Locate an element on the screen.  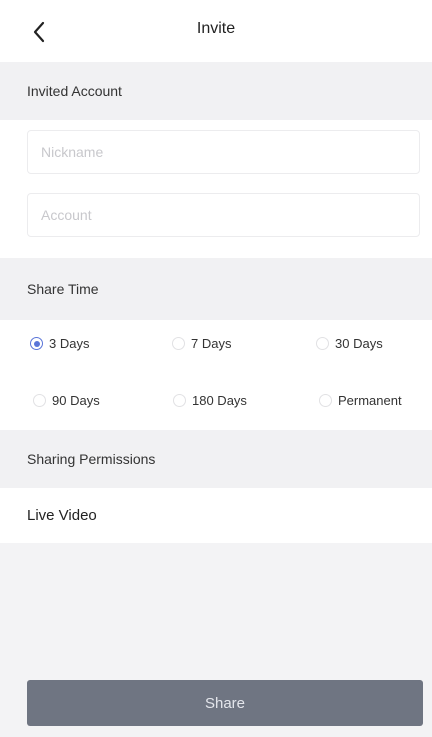
share-time-option-30-days: 30 Days is located at coordinates (349, 343).